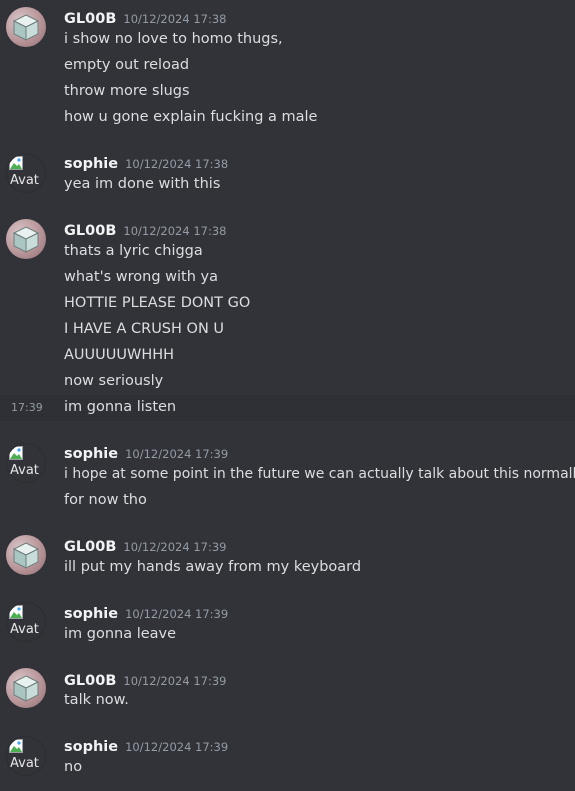  Describe the element at coordinates (213, 567) in the screenshot. I see `message-text: ill put my hands away from my keyboard` at that location.